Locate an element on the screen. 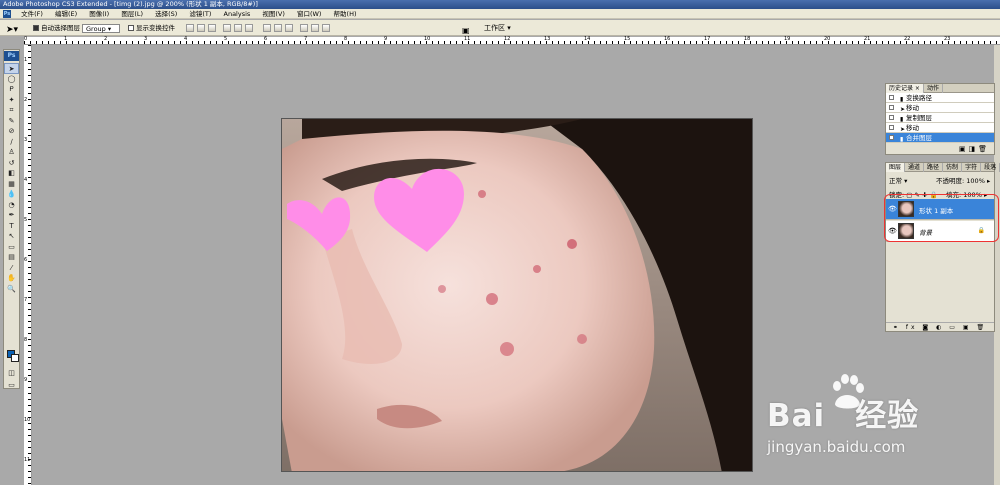 This screenshot has width=1000, height=485. eyedropper-tool-icon: ✎ is located at coordinates (11, 121).